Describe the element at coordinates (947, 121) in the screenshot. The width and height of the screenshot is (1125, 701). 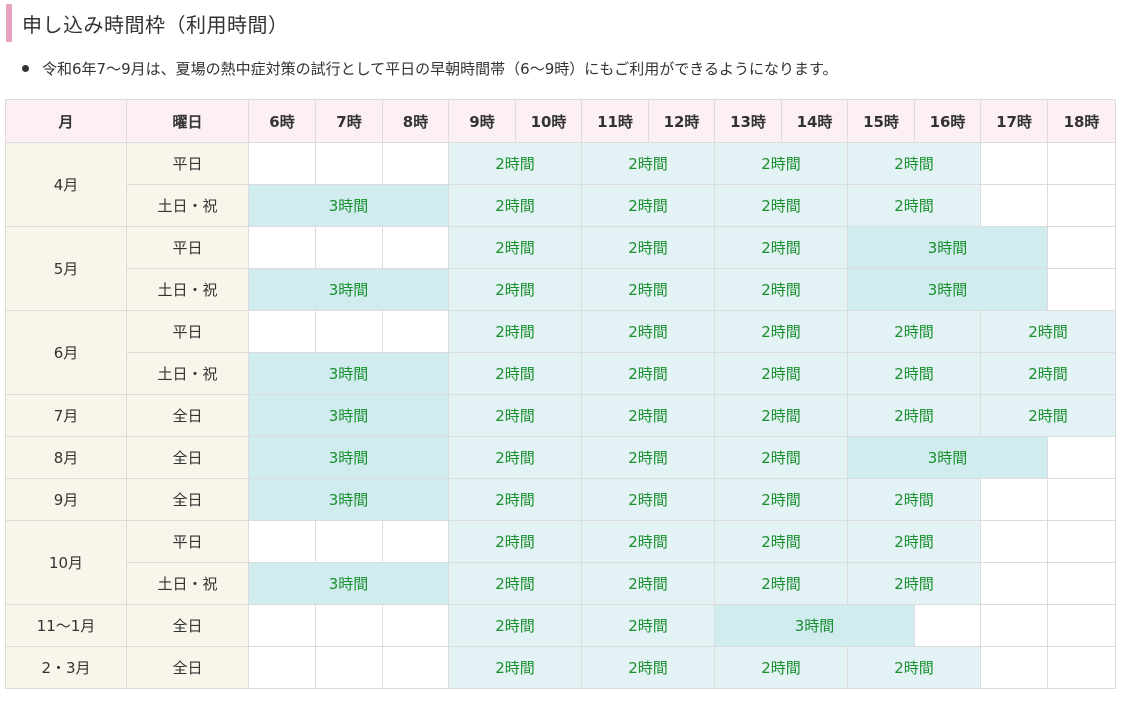
I see `header-hour-16: 16時` at that location.